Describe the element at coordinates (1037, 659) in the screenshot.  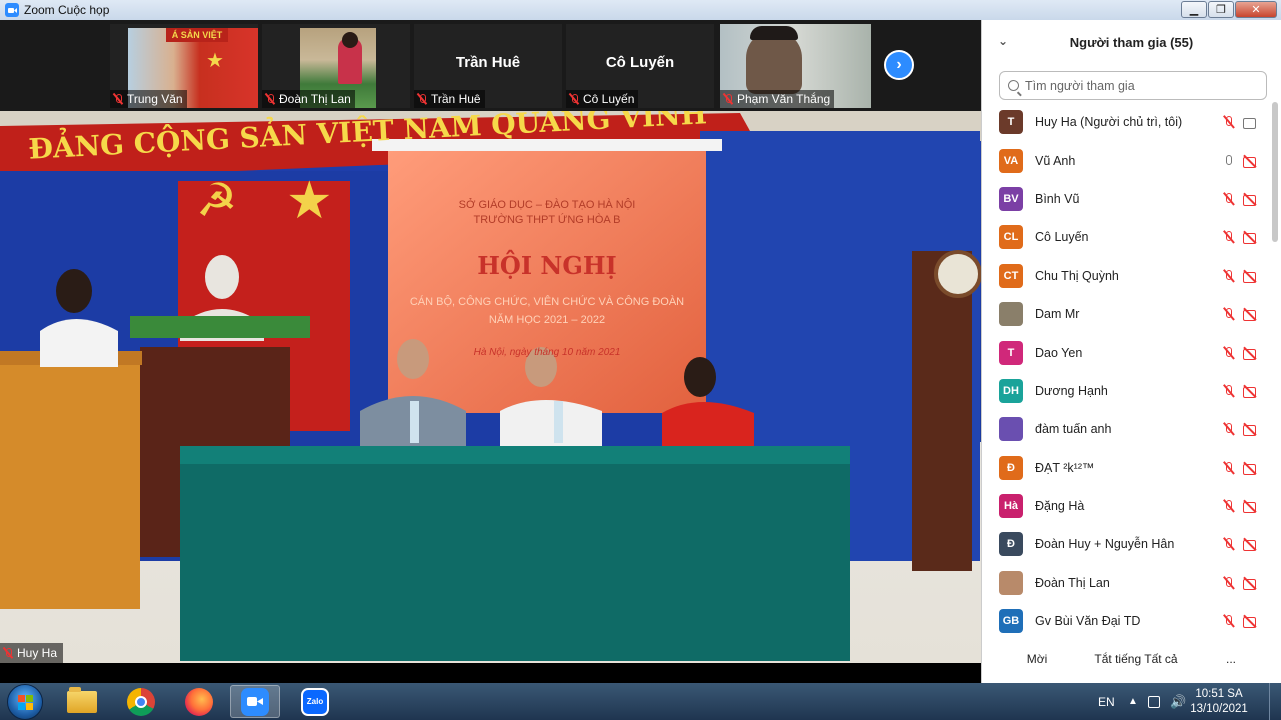
I see `invite-button: Mời` at that location.